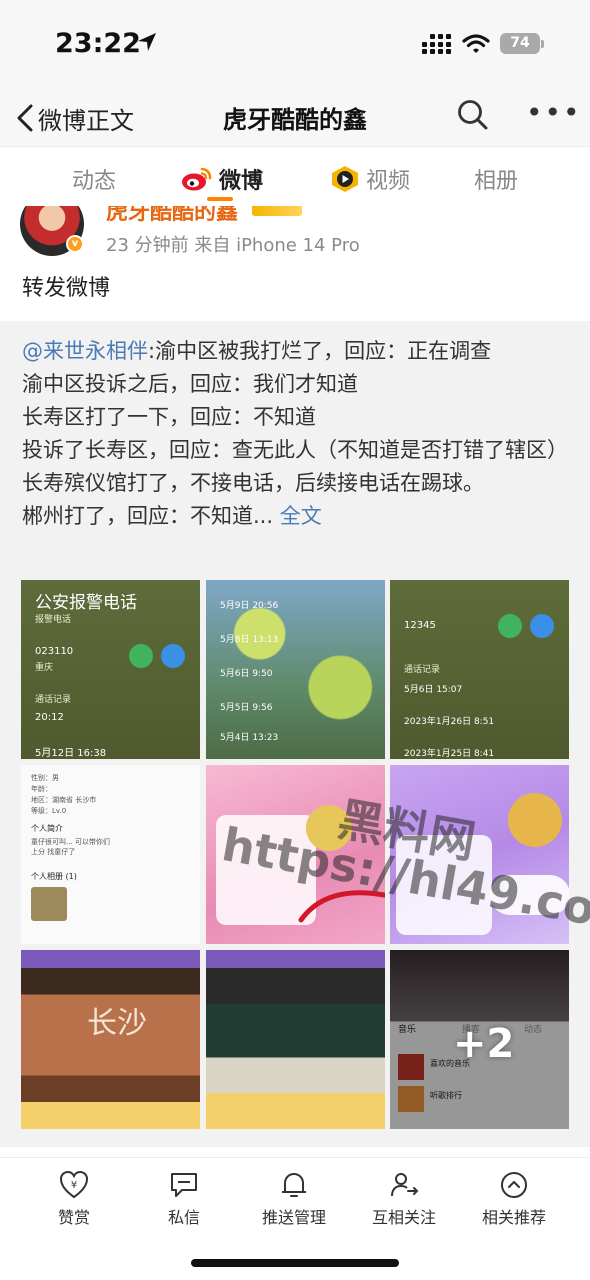 The image size is (590, 1280). Describe the element at coordinates (147, 42) in the screenshot. I see `location-arrow-icon` at that location.